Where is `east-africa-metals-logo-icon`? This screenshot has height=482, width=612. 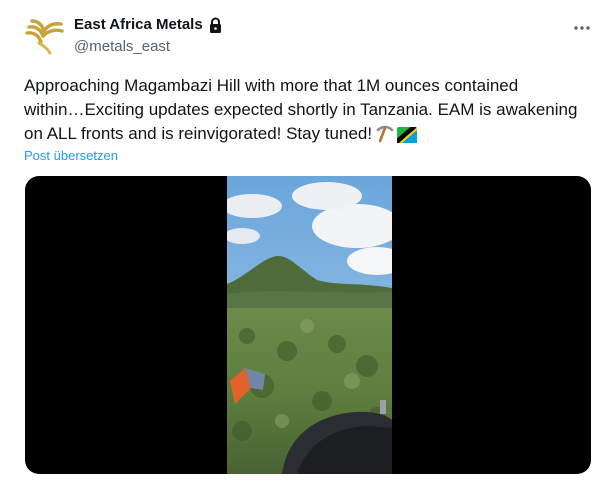 east-africa-metals-logo-icon is located at coordinates (44, 37).